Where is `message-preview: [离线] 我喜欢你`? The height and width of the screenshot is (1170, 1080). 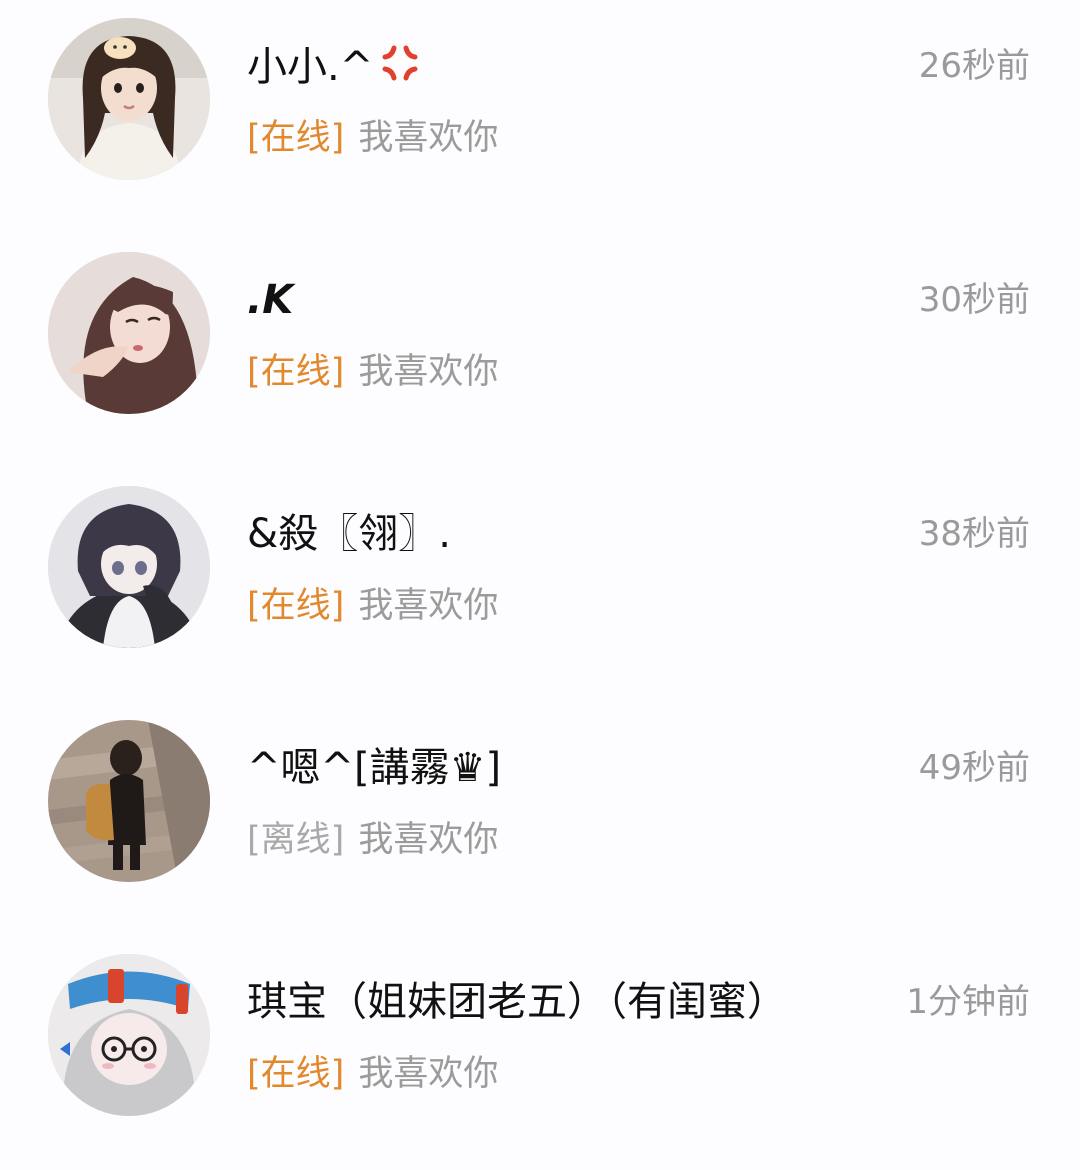
message-preview: [离线] 我喜欢你 is located at coordinates (372, 840).